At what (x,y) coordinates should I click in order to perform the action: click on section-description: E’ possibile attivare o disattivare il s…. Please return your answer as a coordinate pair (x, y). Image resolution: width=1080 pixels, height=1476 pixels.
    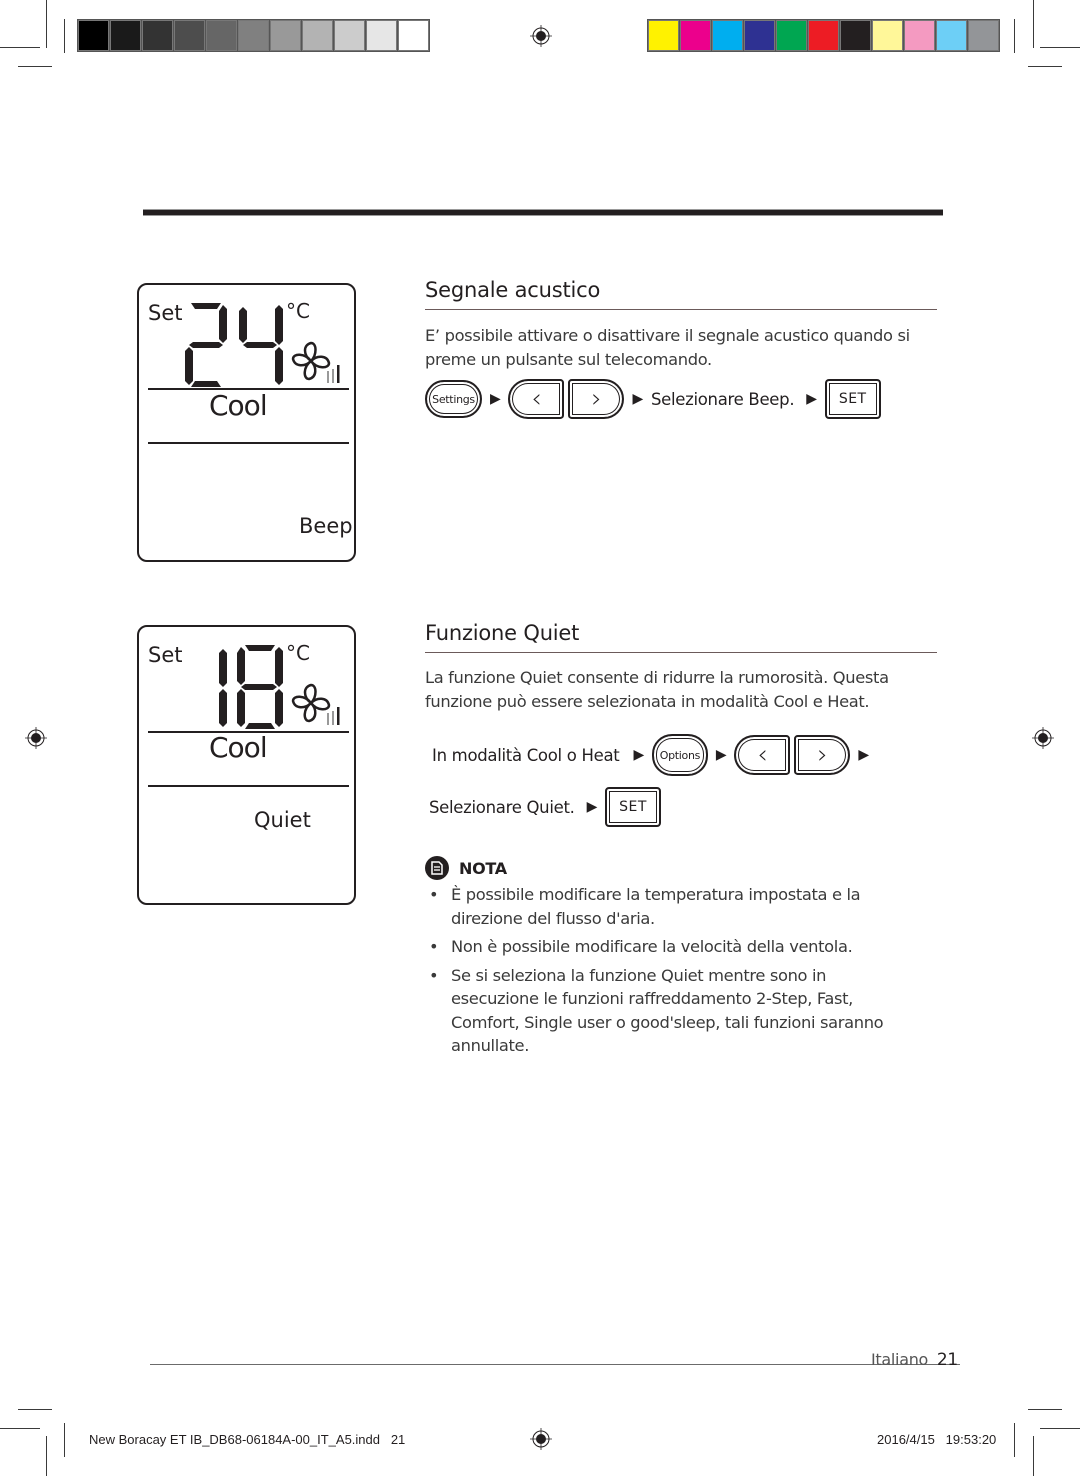
    Looking at the image, I should click on (667, 347).